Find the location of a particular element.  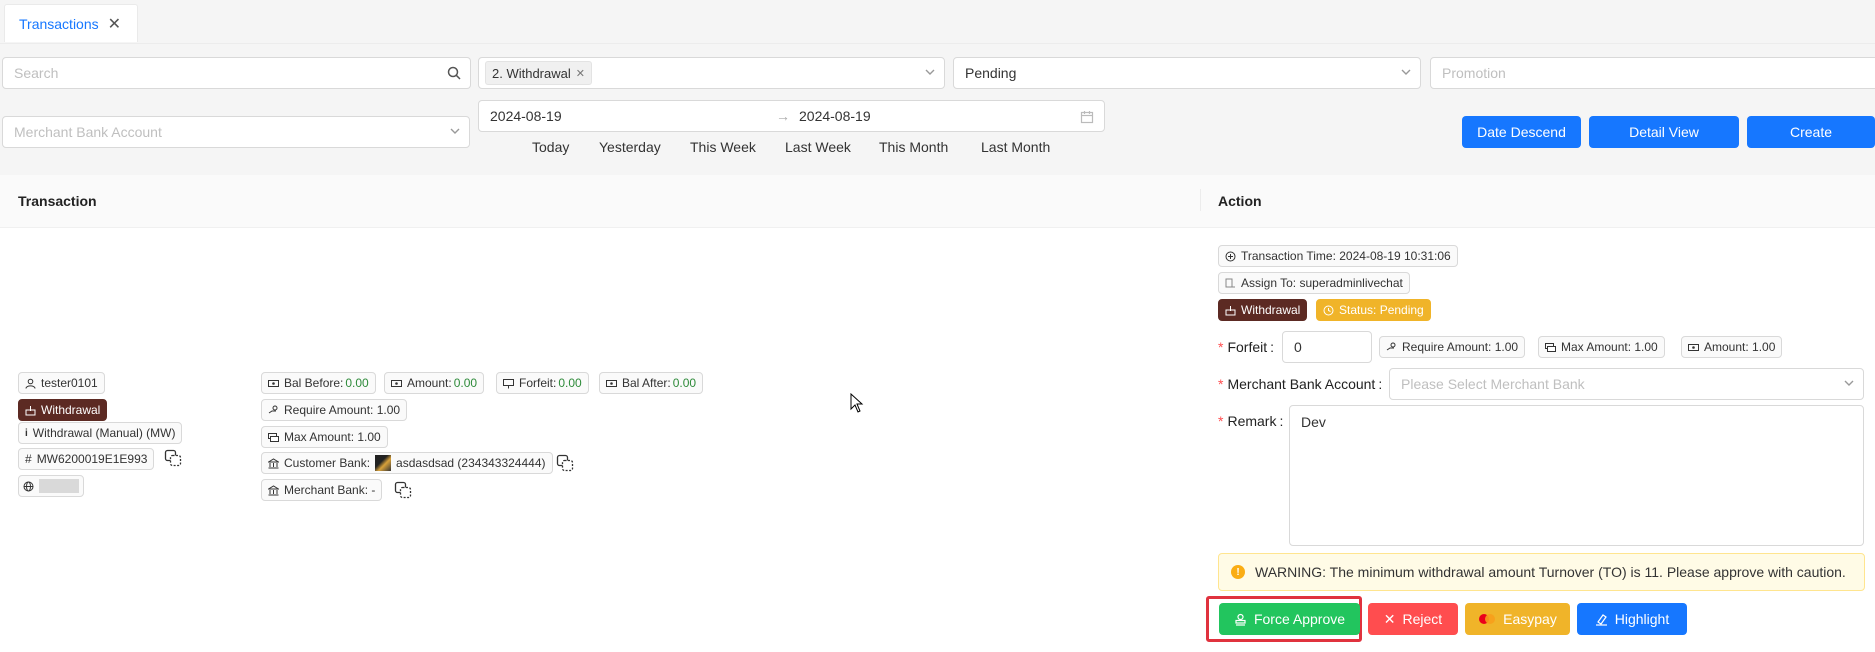

status-value: Pending is located at coordinates (991, 73).